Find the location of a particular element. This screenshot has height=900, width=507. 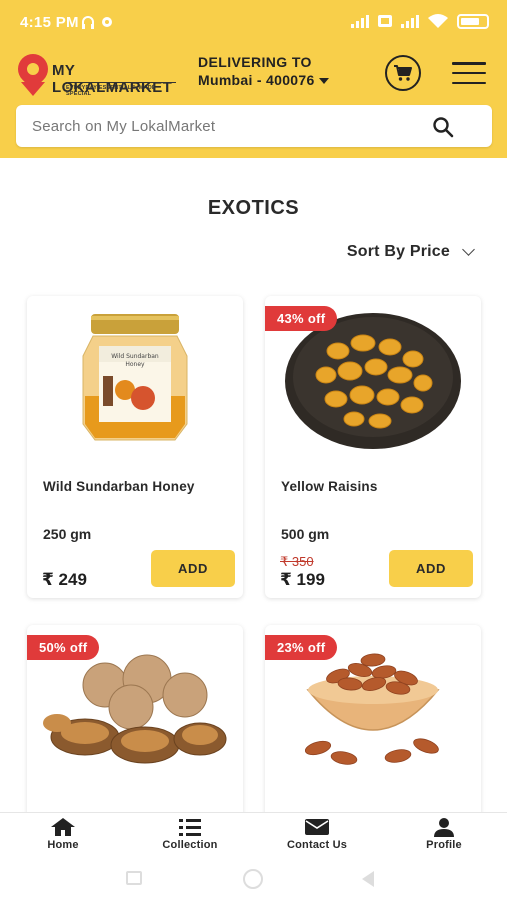

product-mrp: ₹ 350 is located at coordinates (297, 561).